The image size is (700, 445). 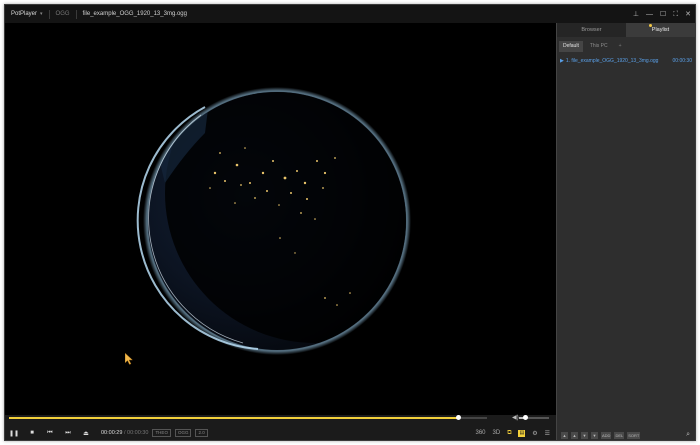 What do you see at coordinates (626, 434) in the screenshot?
I see `playlist-toolbar: ▲ ▲ ▼ ▼ ADD DEL SORT ⌕` at bounding box center [626, 434].